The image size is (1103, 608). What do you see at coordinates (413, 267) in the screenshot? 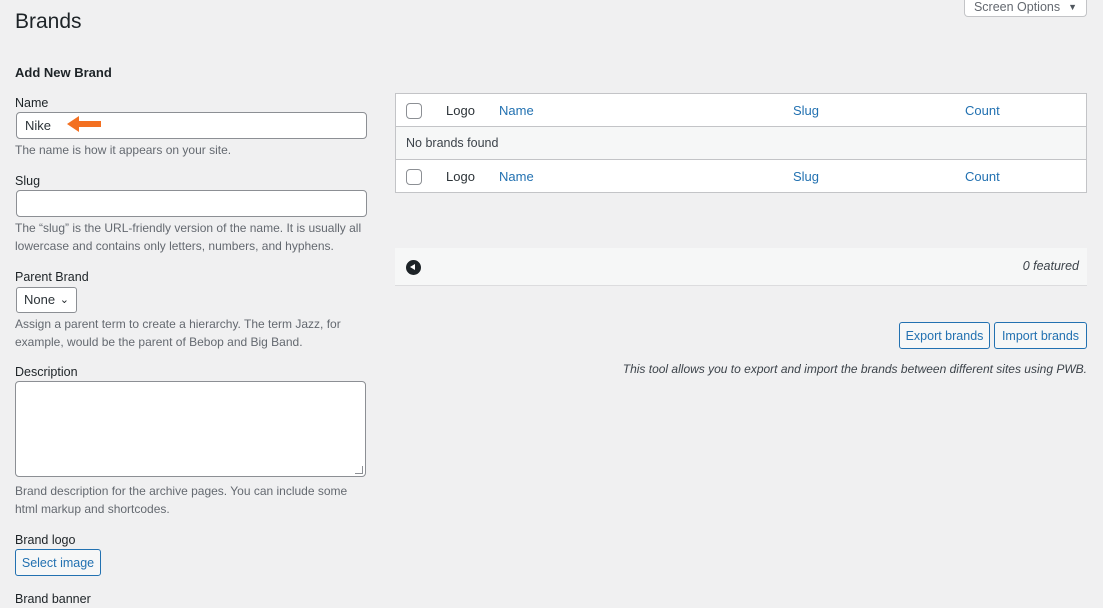
I see `collapse-arrow-icon` at bounding box center [413, 267].